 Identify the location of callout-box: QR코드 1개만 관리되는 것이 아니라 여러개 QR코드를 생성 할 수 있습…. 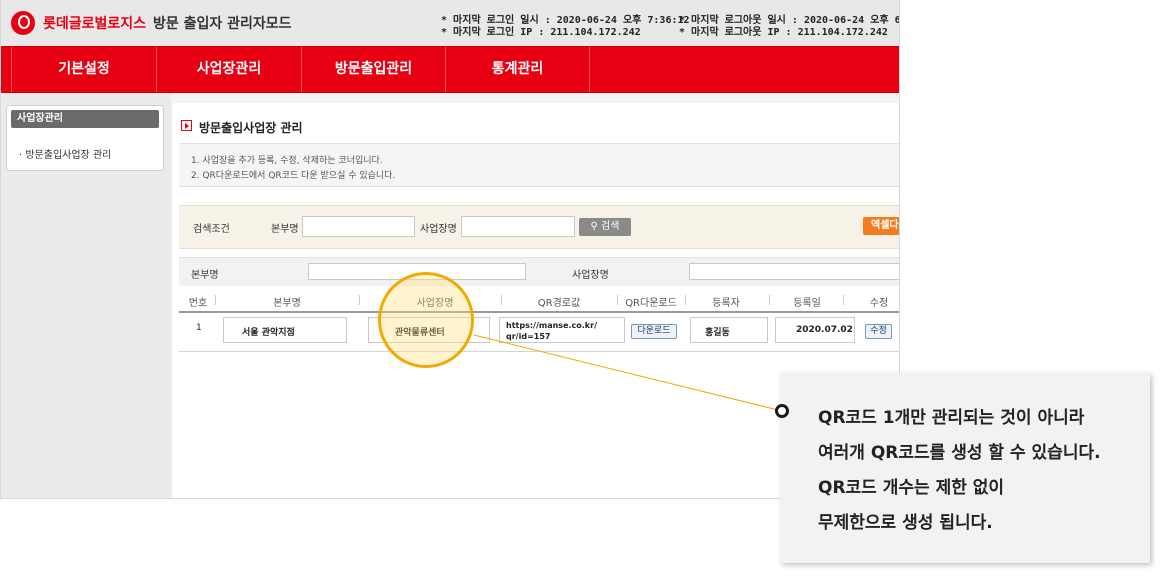
(965, 468).